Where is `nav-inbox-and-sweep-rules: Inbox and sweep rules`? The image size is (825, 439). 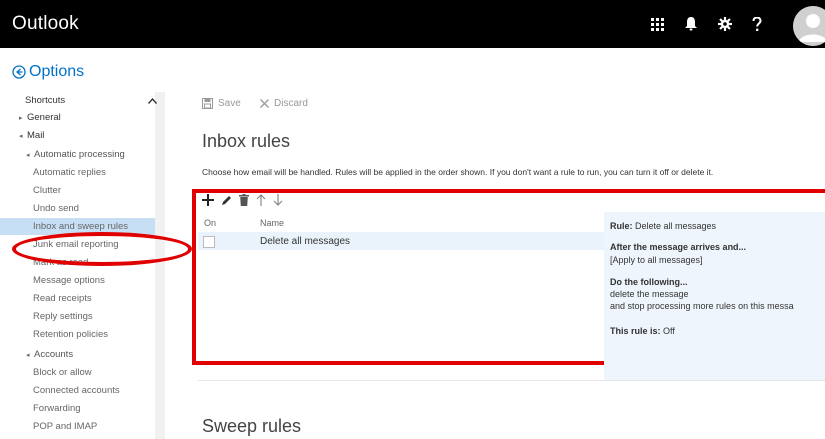 nav-inbox-and-sweep-rules: Inbox and sweep rules is located at coordinates (77, 226).